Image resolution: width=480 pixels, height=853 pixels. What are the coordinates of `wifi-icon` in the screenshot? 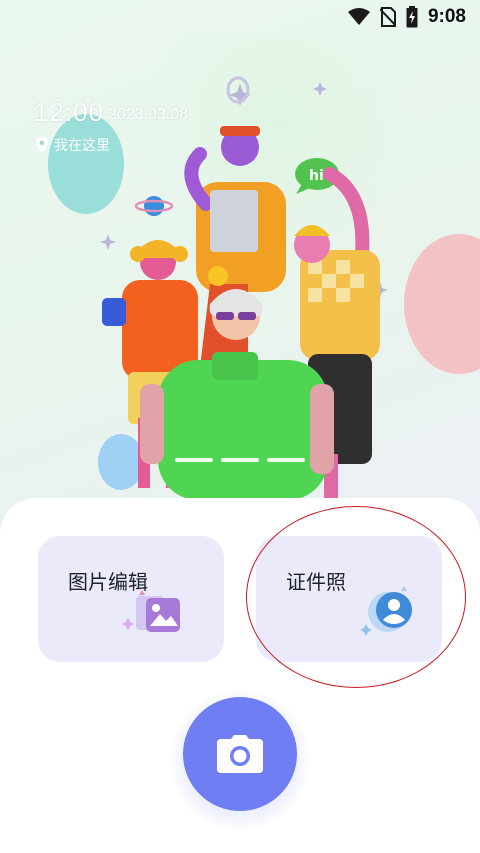 It's located at (358, 16).